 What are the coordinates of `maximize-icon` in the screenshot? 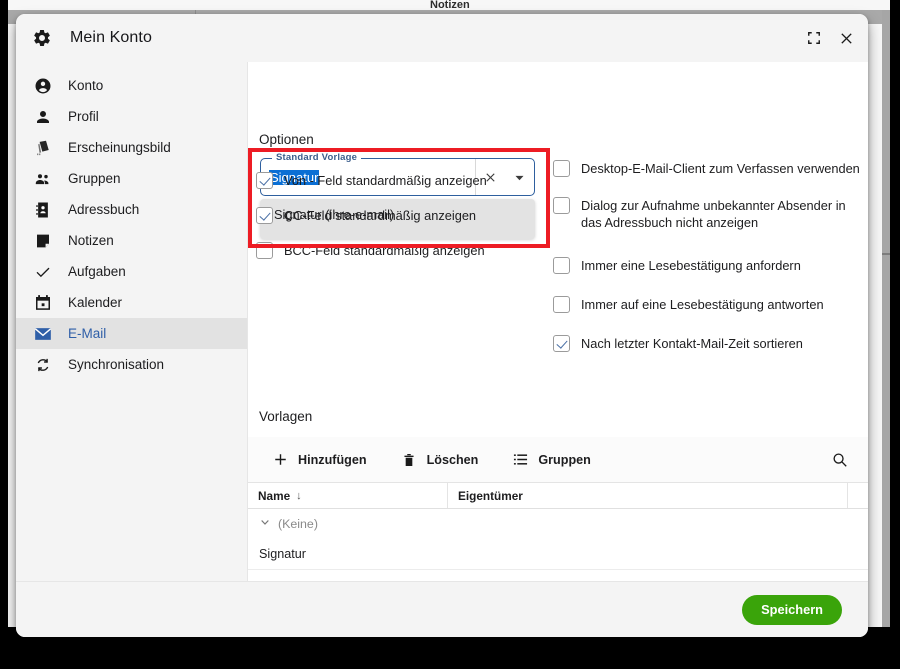 It's located at (814, 38).